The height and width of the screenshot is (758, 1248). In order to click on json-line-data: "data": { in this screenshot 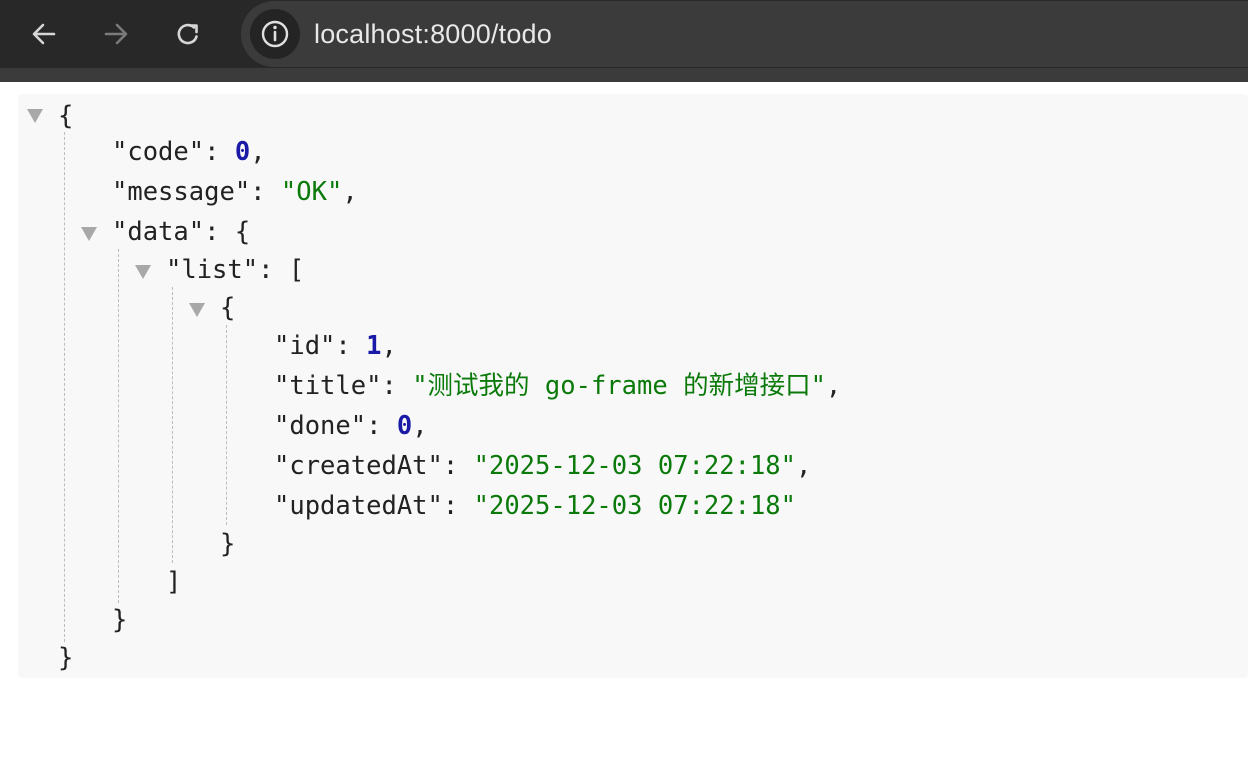, I will do `click(181, 232)`.